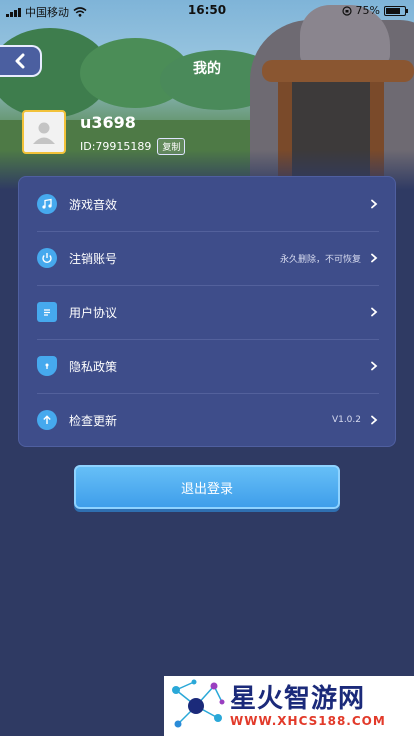 The width and height of the screenshot is (414, 736). Describe the element at coordinates (207, 11) in the screenshot. I see `status-bar: 中国移动 16:50 75%` at that location.